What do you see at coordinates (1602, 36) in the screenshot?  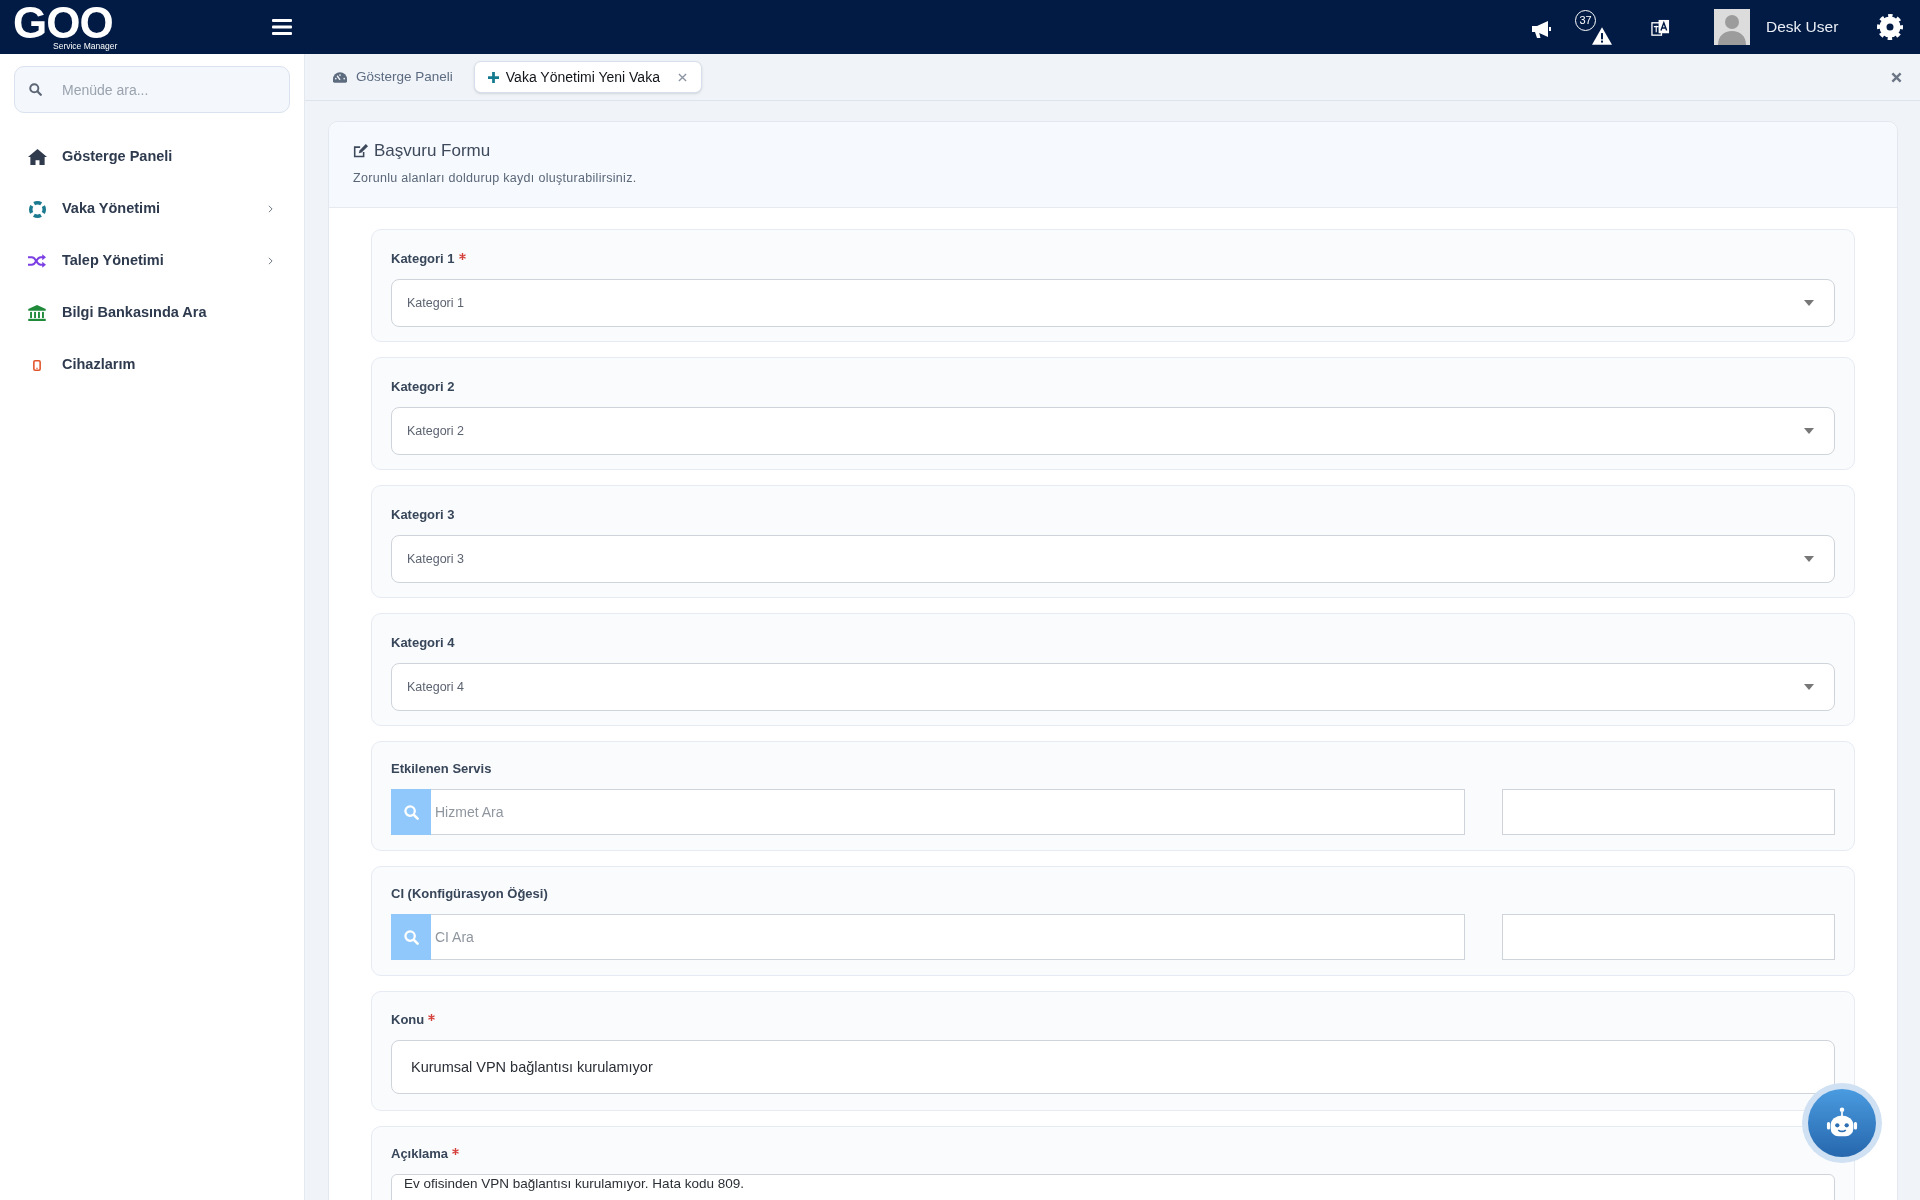 I see `warning-icon` at bounding box center [1602, 36].